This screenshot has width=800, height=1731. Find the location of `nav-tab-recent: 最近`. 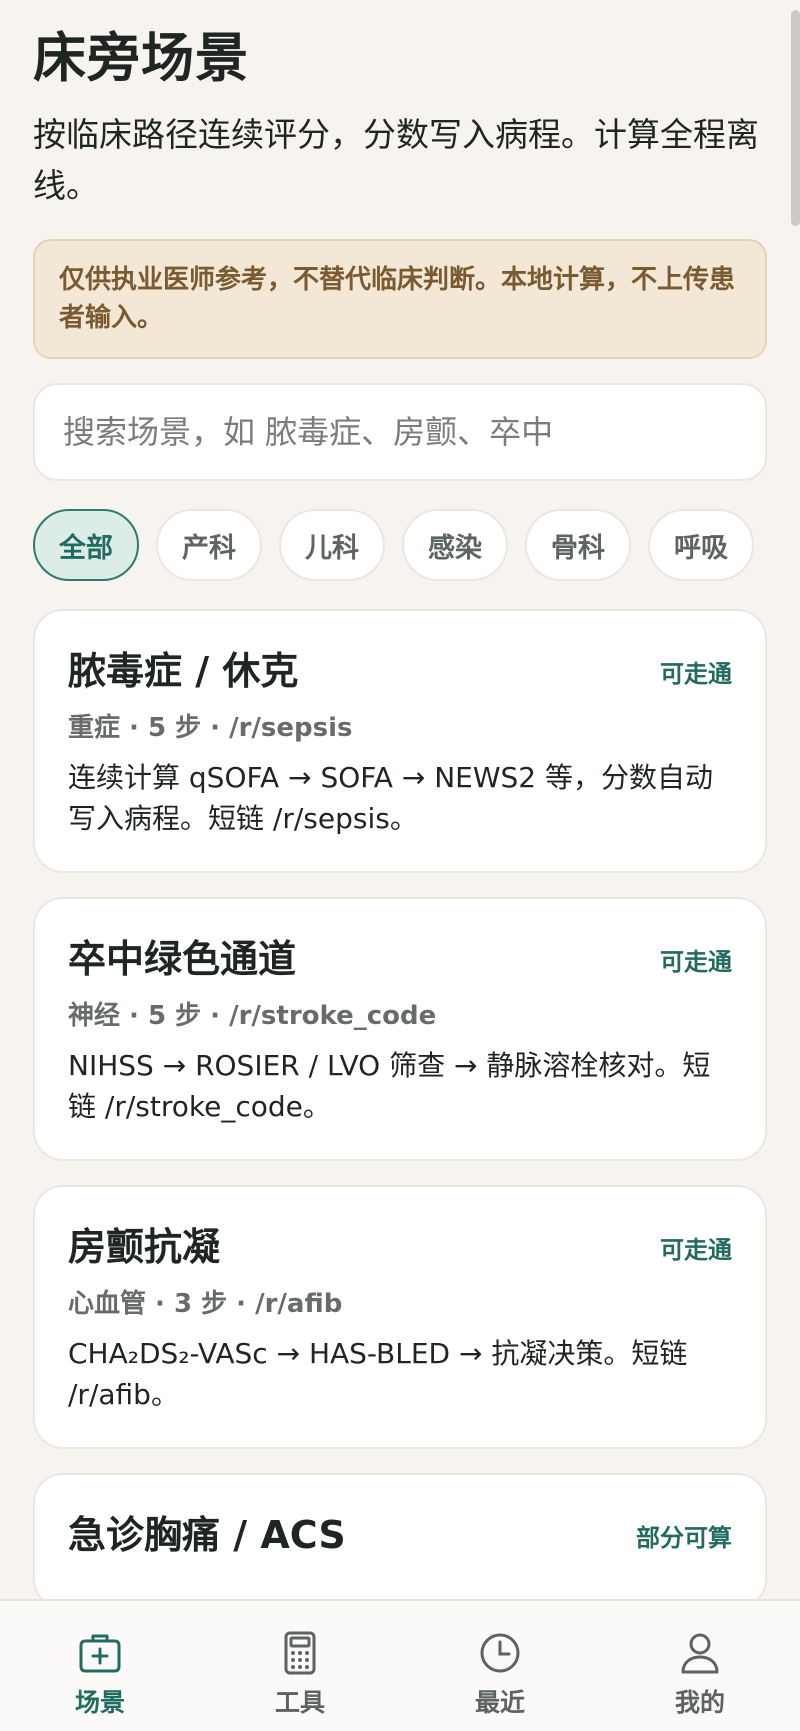

nav-tab-recent: 最近 is located at coordinates (500, 1666).